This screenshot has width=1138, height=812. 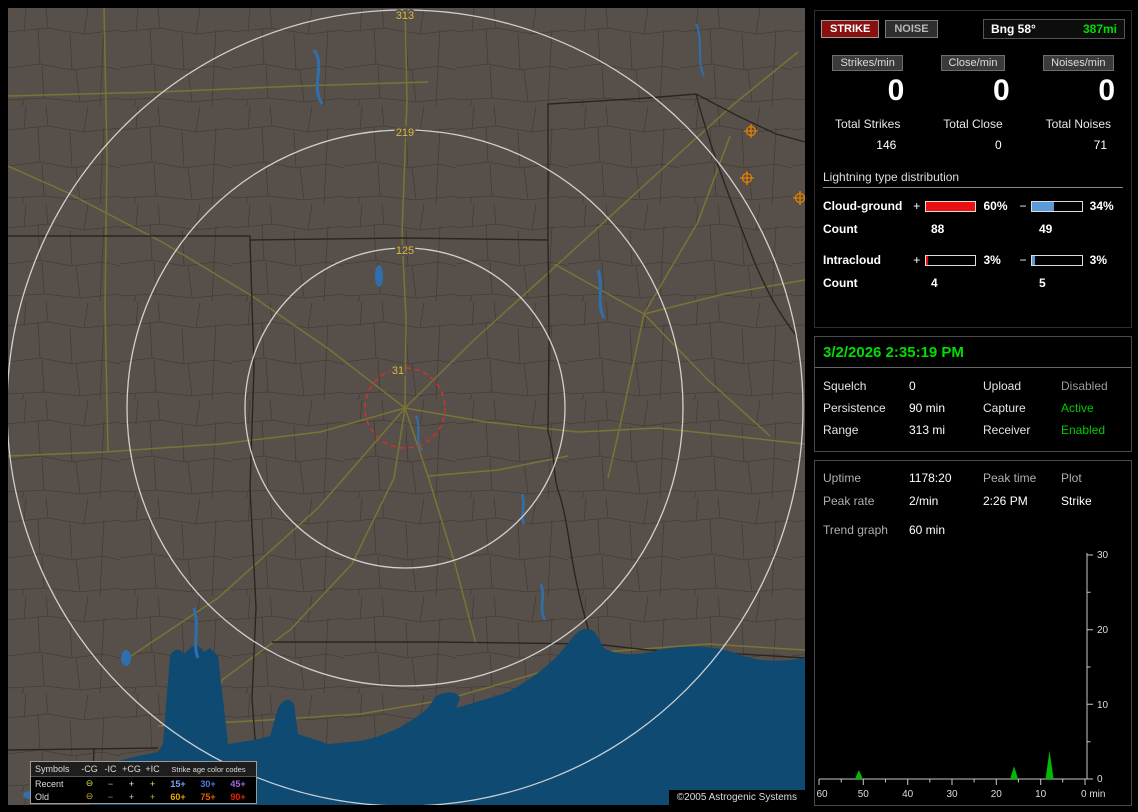 I want to click on upload-status: Disabled, so click(x=1084, y=386).